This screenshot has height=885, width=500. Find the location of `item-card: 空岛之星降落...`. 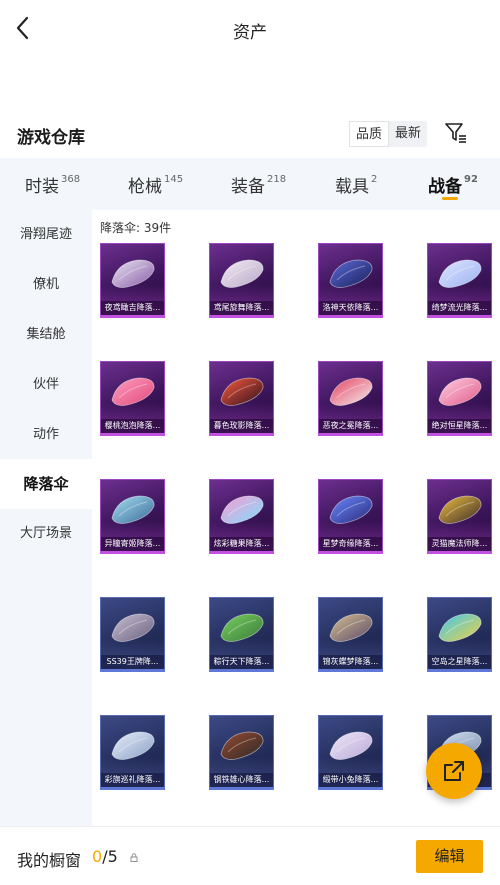

item-card: 空岛之星降落... is located at coordinates (459, 633).